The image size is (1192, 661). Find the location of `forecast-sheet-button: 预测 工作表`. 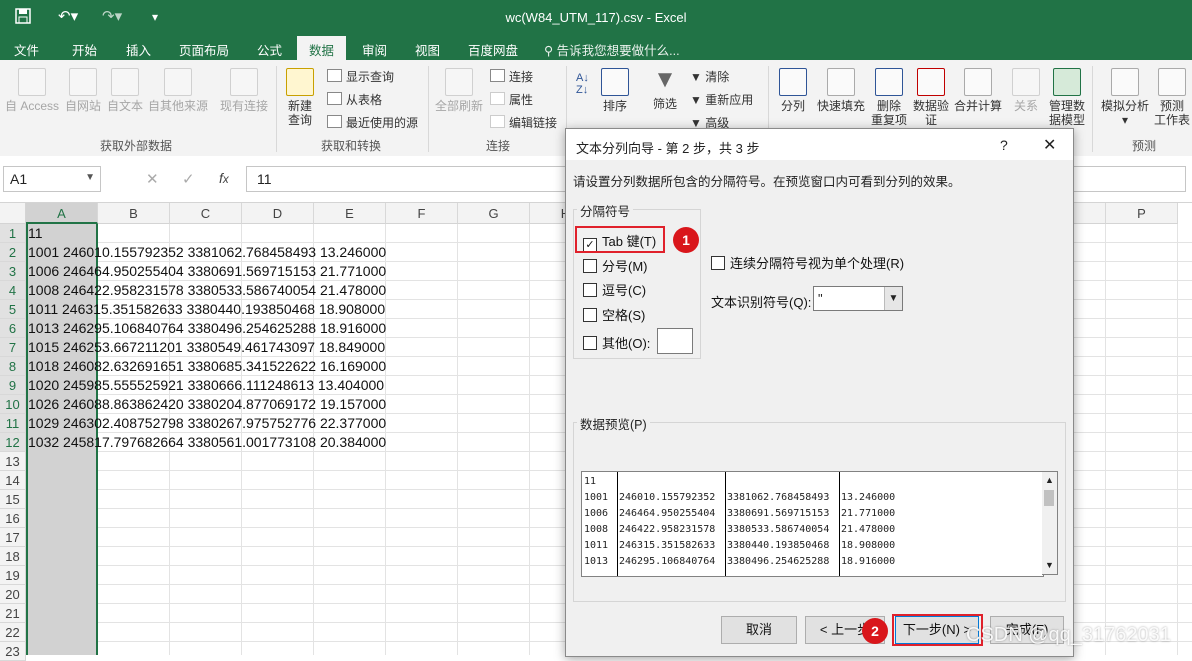

forecast-sheet-button: 预测 工作表 is located at coordinates (1172, 97).